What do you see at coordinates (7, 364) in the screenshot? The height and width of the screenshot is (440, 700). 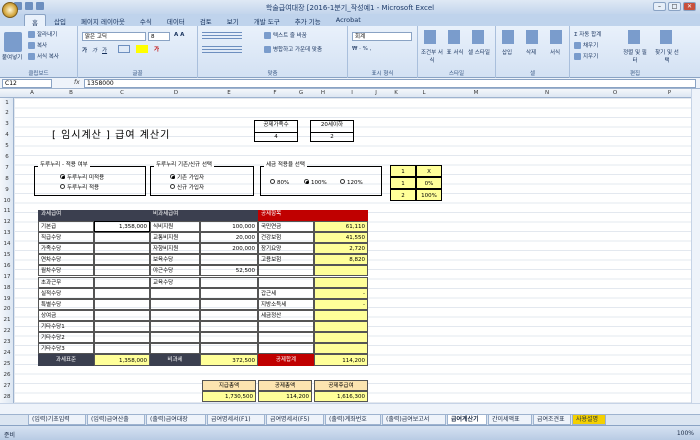 I see `row-header: 25` at bounding box center [7, 364].